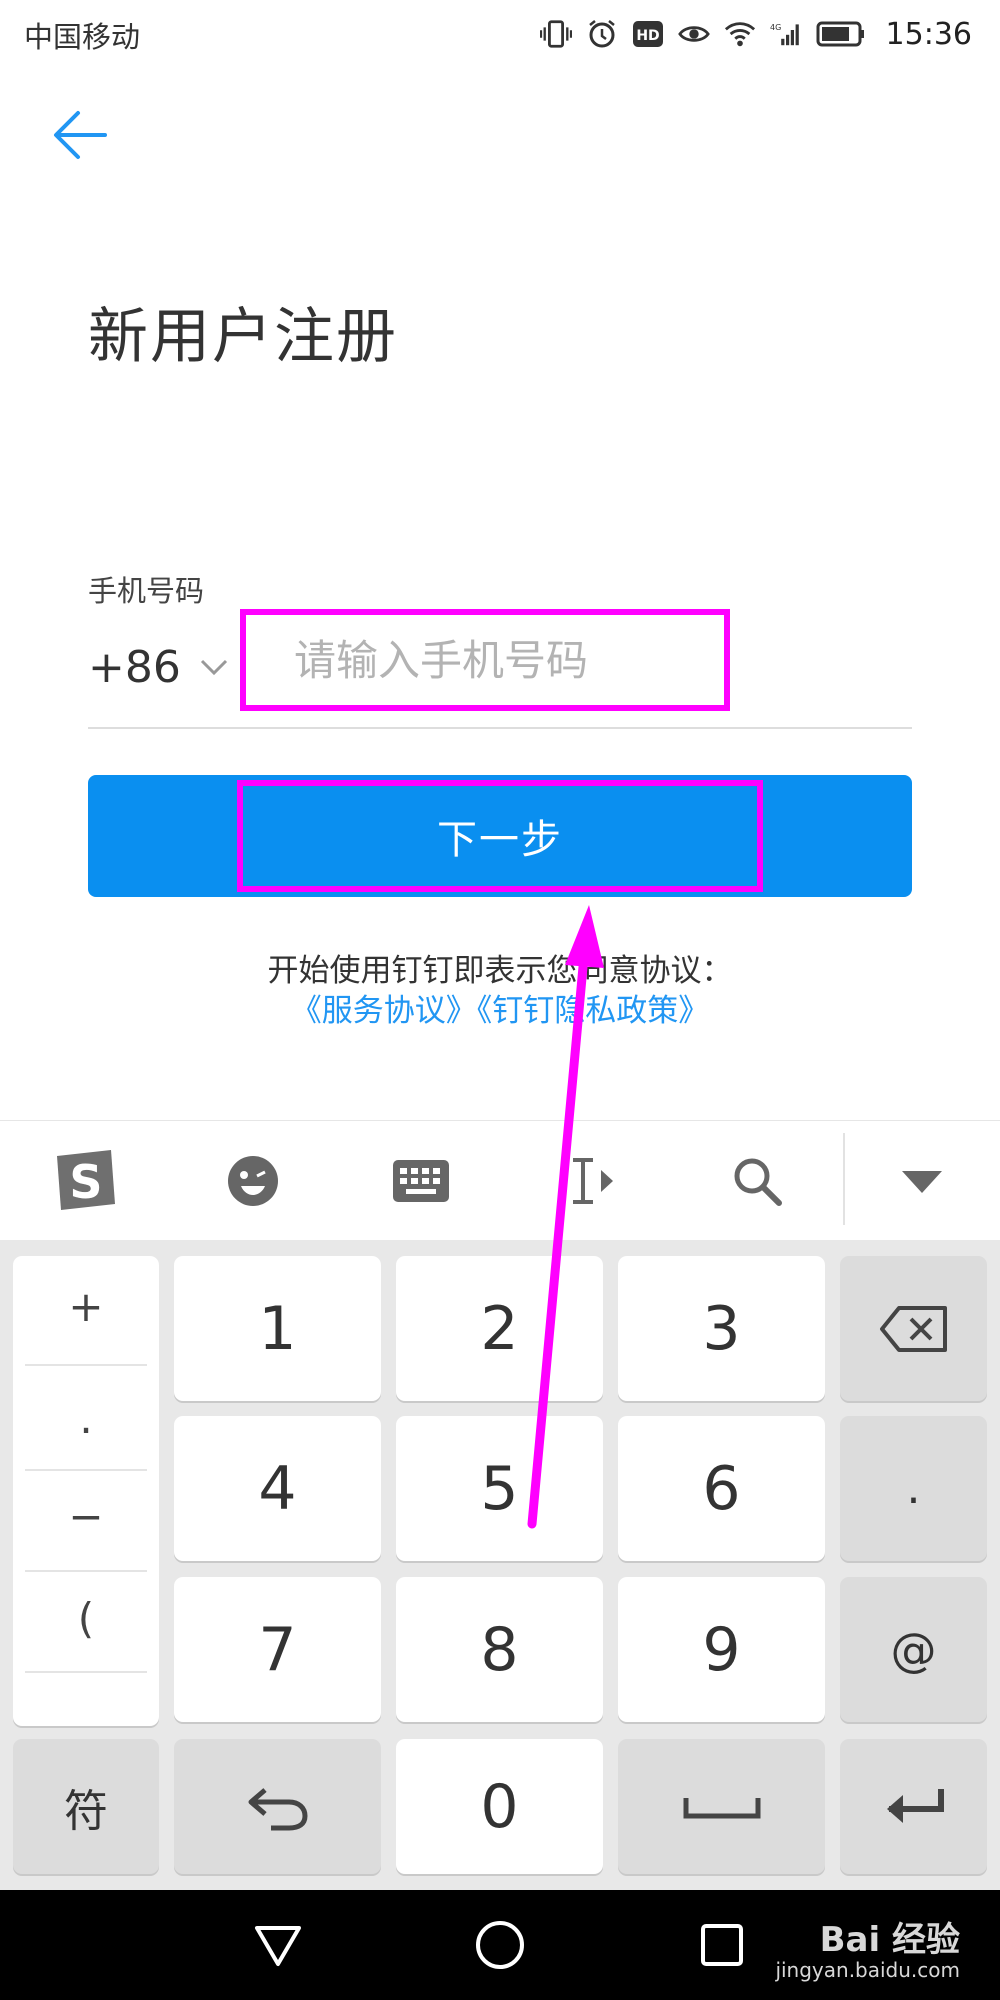  Describe the element at coordinates (867, 1970) in the screenshot. I see `watermark-url: jingyan.baidu.com` at that location.